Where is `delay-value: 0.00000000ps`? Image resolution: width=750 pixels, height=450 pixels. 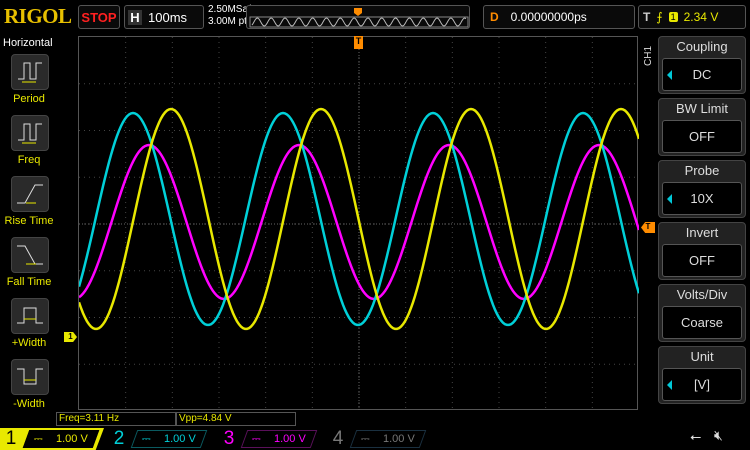
delay-value: 0.00000000ps is located at coordinates (548, 17).